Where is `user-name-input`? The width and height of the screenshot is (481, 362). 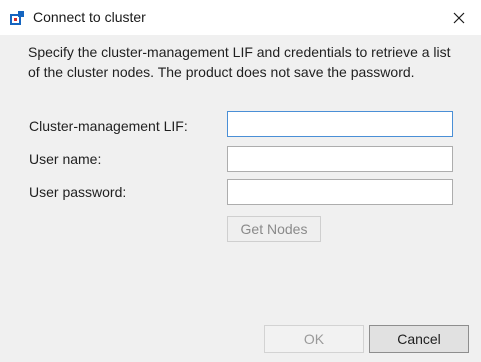
user-name-input is located at coordinates (340, 159).